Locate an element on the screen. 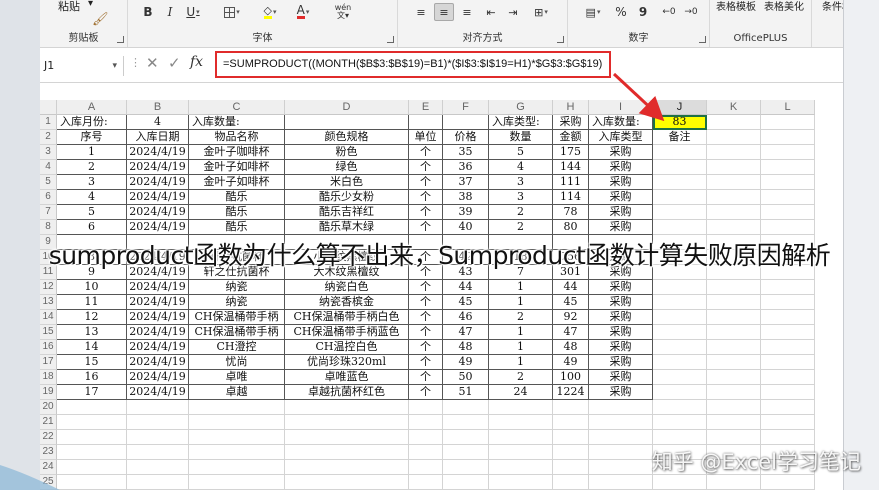  decrease-indent-icon: ⇤ is located at coordinates (491, 12).